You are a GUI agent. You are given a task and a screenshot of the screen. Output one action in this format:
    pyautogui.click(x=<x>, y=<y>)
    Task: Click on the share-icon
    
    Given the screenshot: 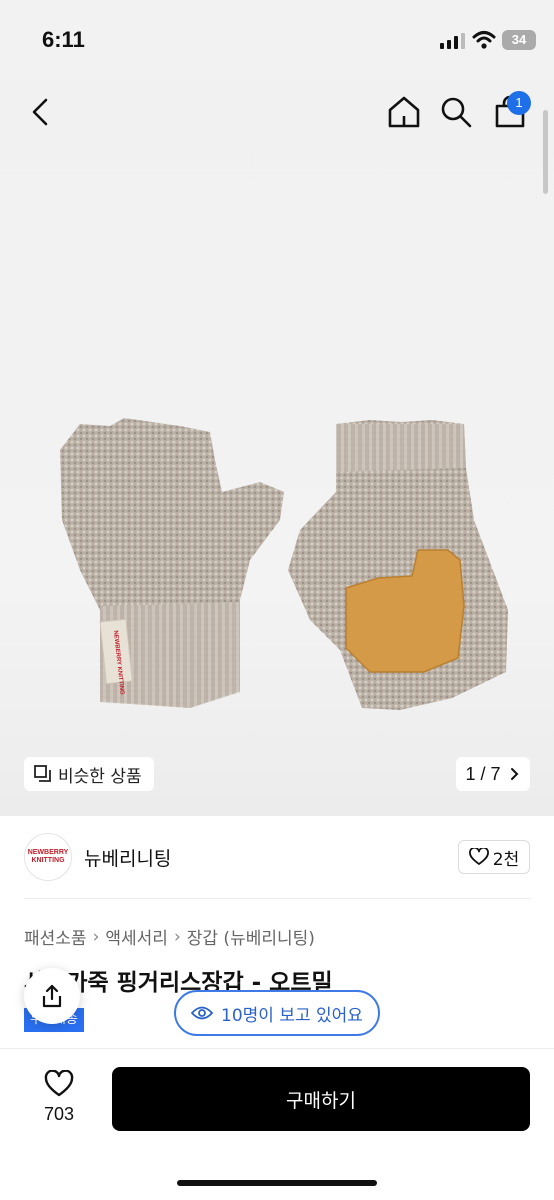 What is the action you would take?
    pyautogui.click(x=52, y=996)
    